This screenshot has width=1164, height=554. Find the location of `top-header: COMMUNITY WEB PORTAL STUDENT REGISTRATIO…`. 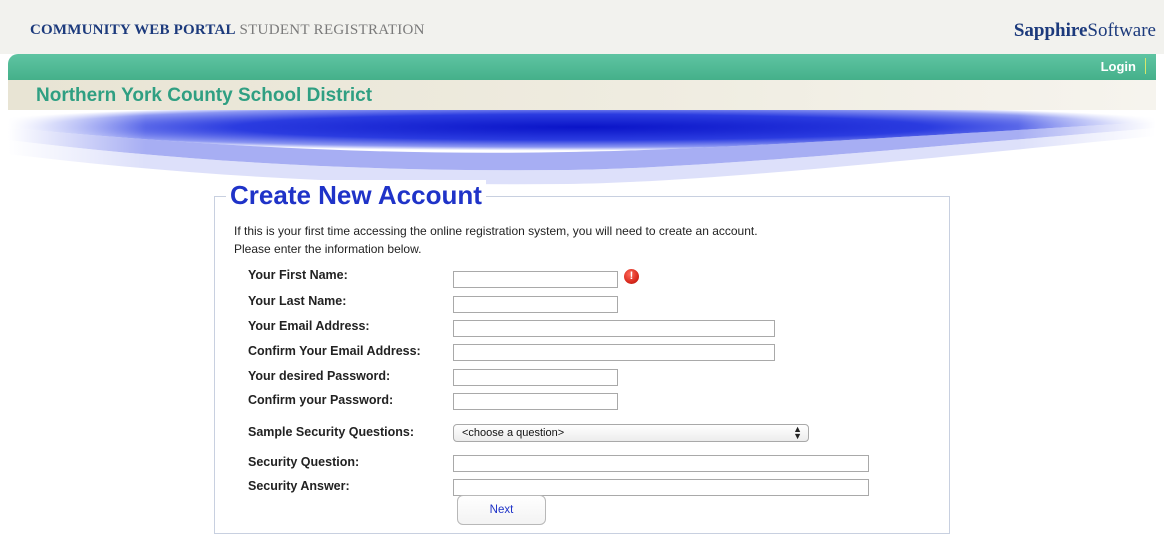

top-header: COMMUNITY WEB PORTAL STUDENT REGISTRATIO… is located at coordinates (582, 27).